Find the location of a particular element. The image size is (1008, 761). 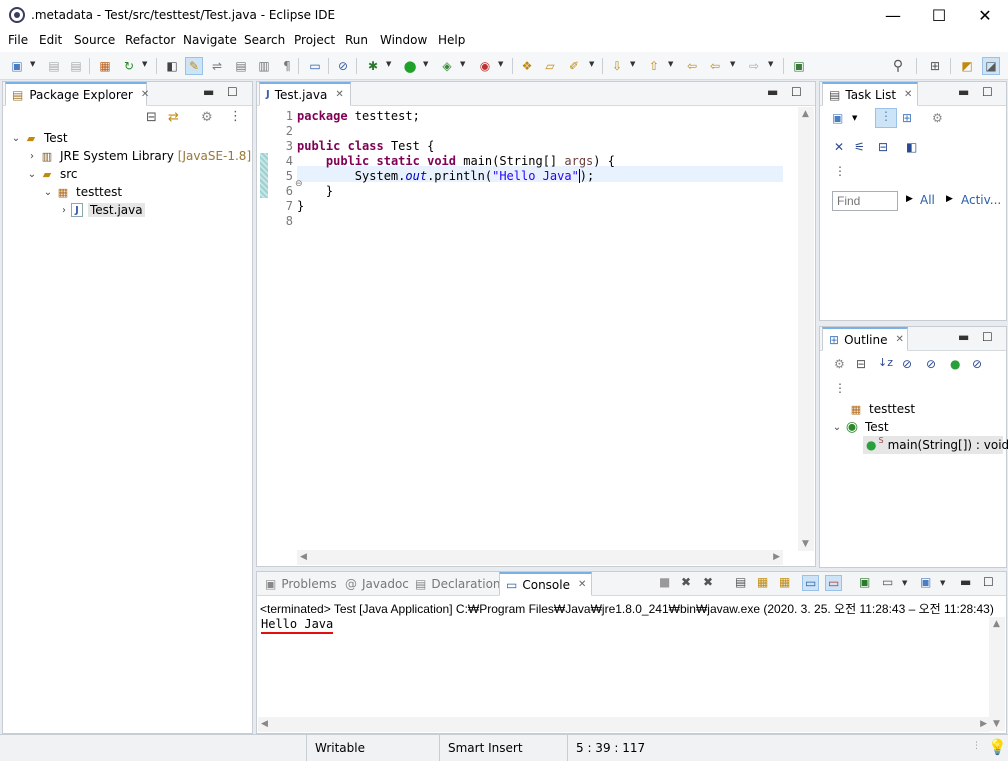

scroll-right-icon: ▶ is located at coordinates (983, 724).